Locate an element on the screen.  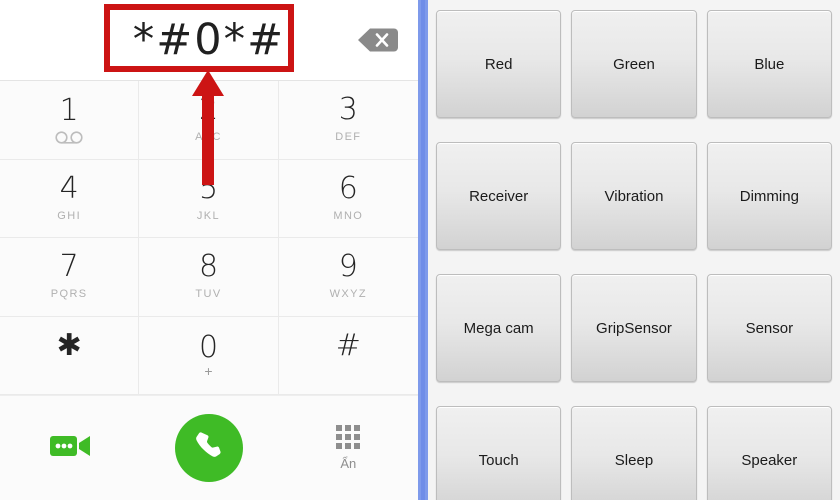
dialed-number-text: *#0*# is located at coordinates (209, 40).